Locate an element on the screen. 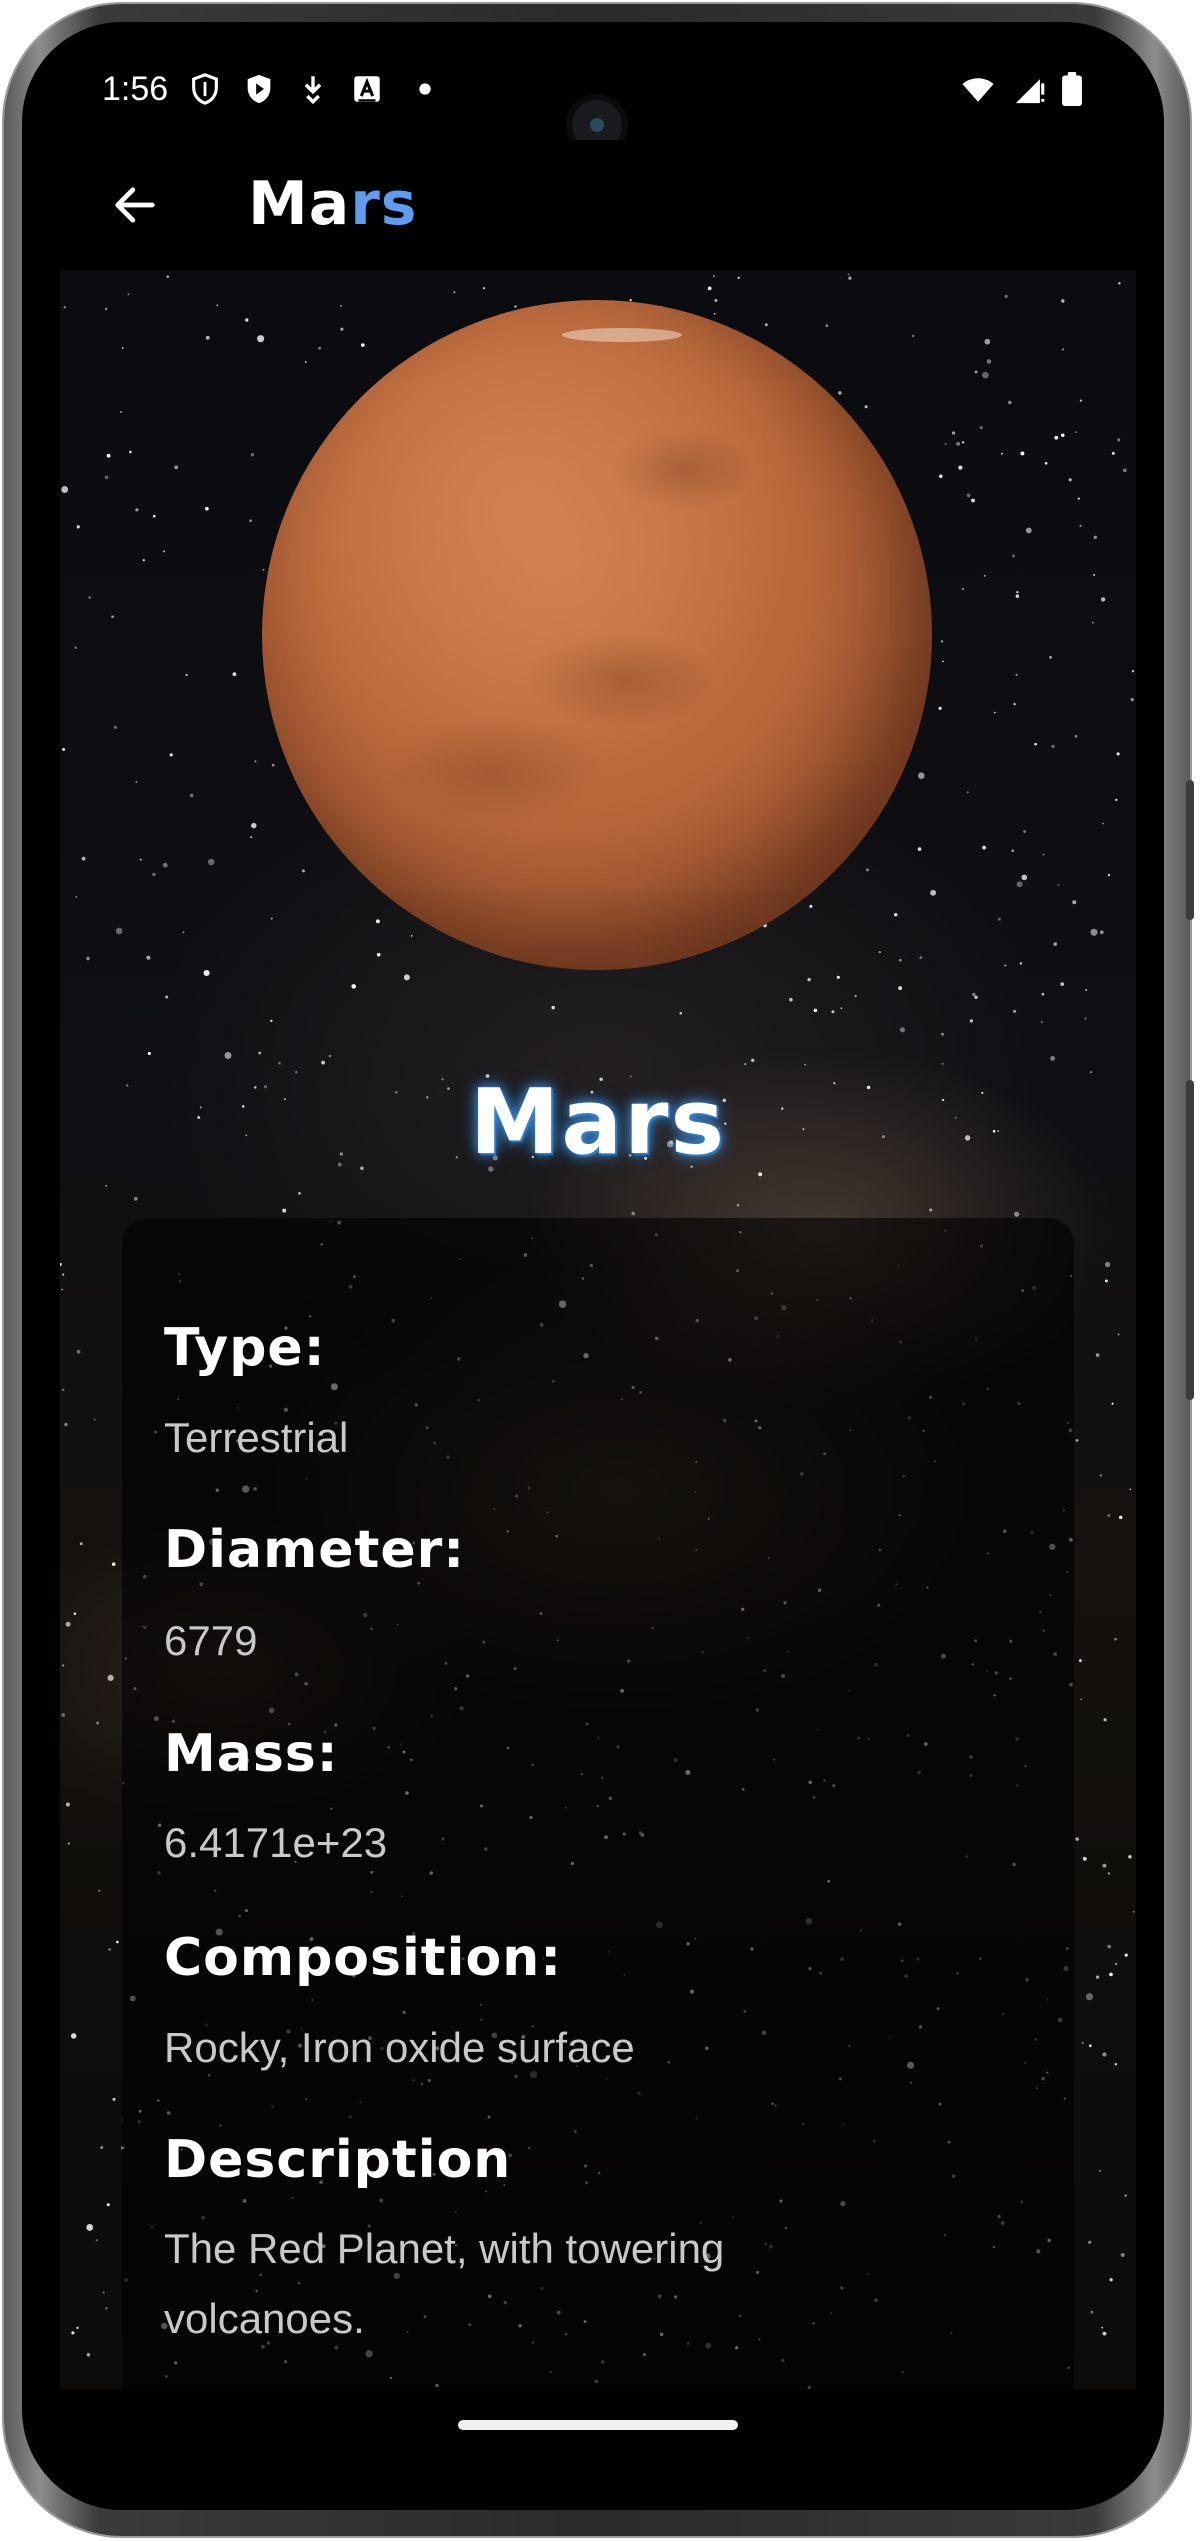 Image resolution: width=1200 pixels, height=2541 pixels. back-button is located at coordinates (135, 205).